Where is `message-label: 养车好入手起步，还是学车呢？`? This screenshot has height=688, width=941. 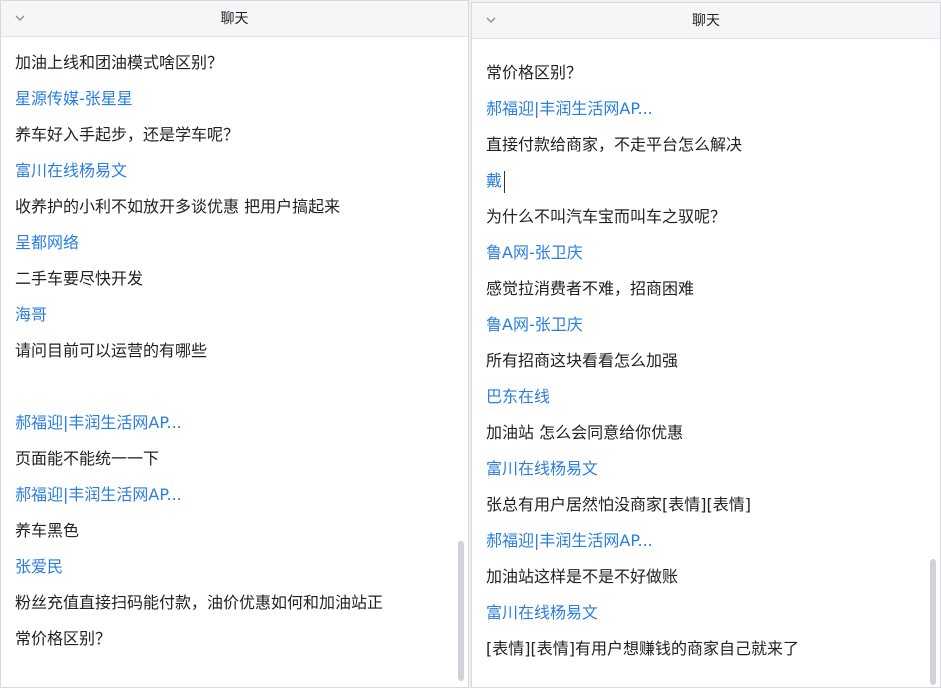 message-label: 养车好入手起步，还是学车呢？ is located at coordinates (127, 134).